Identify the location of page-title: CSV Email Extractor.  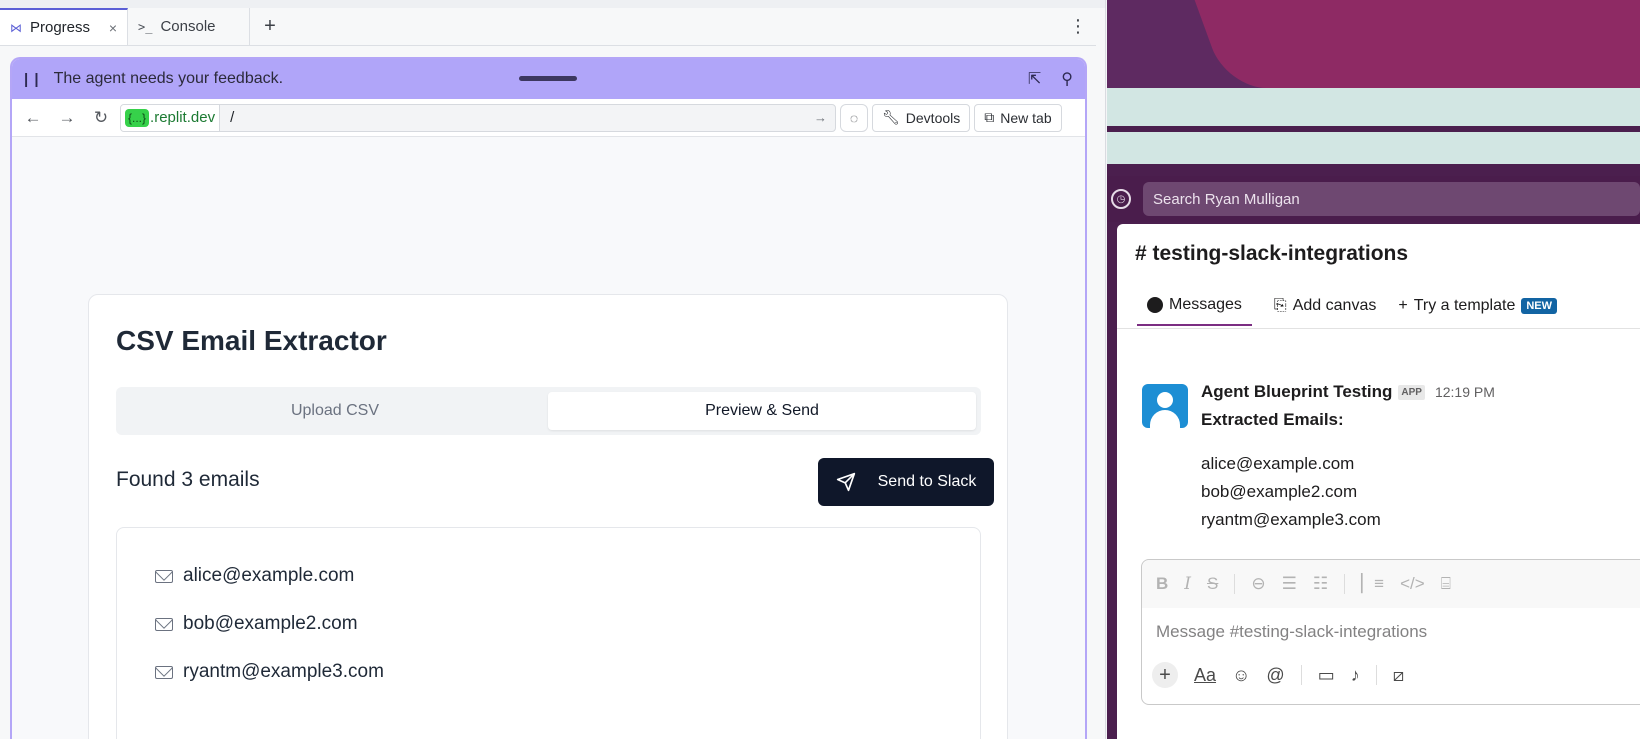
(251, 340).